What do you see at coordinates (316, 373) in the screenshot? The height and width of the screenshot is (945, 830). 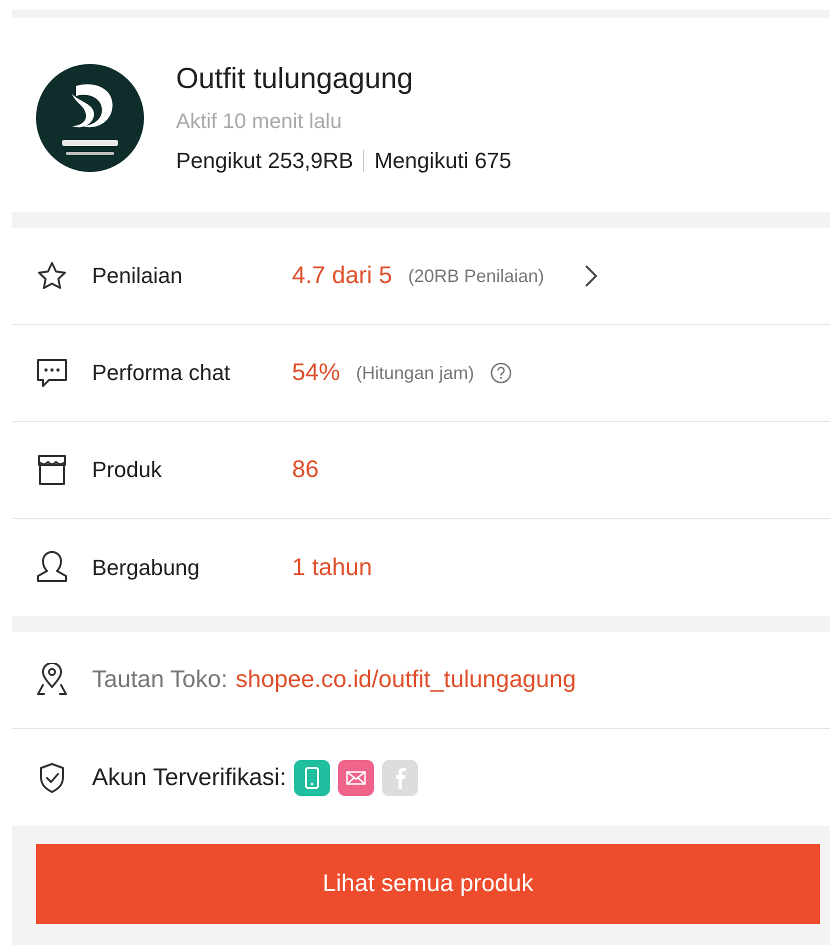 I see `stat-value: 54%` at bounding box center [316, 373].